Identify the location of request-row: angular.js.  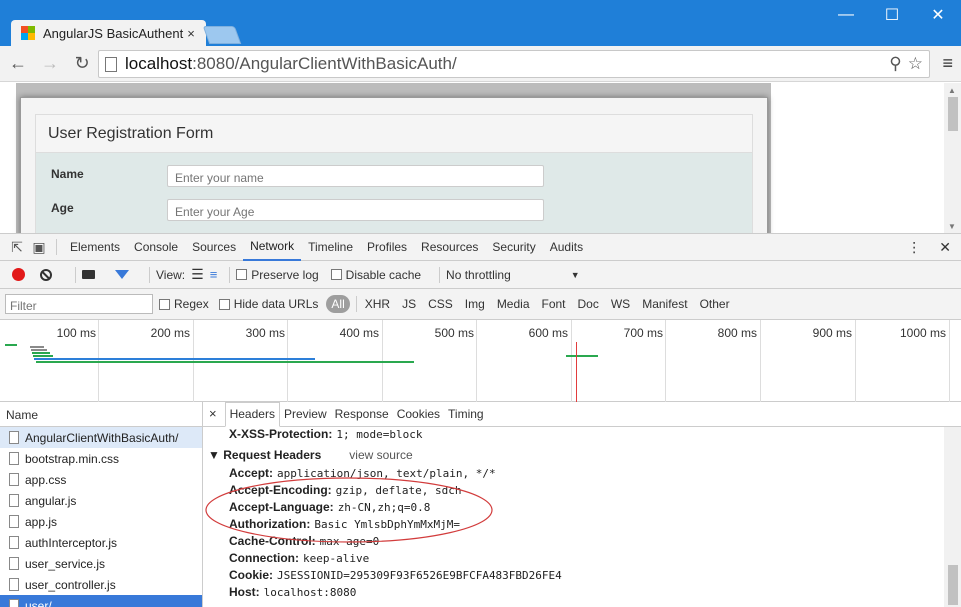
(101, 500).